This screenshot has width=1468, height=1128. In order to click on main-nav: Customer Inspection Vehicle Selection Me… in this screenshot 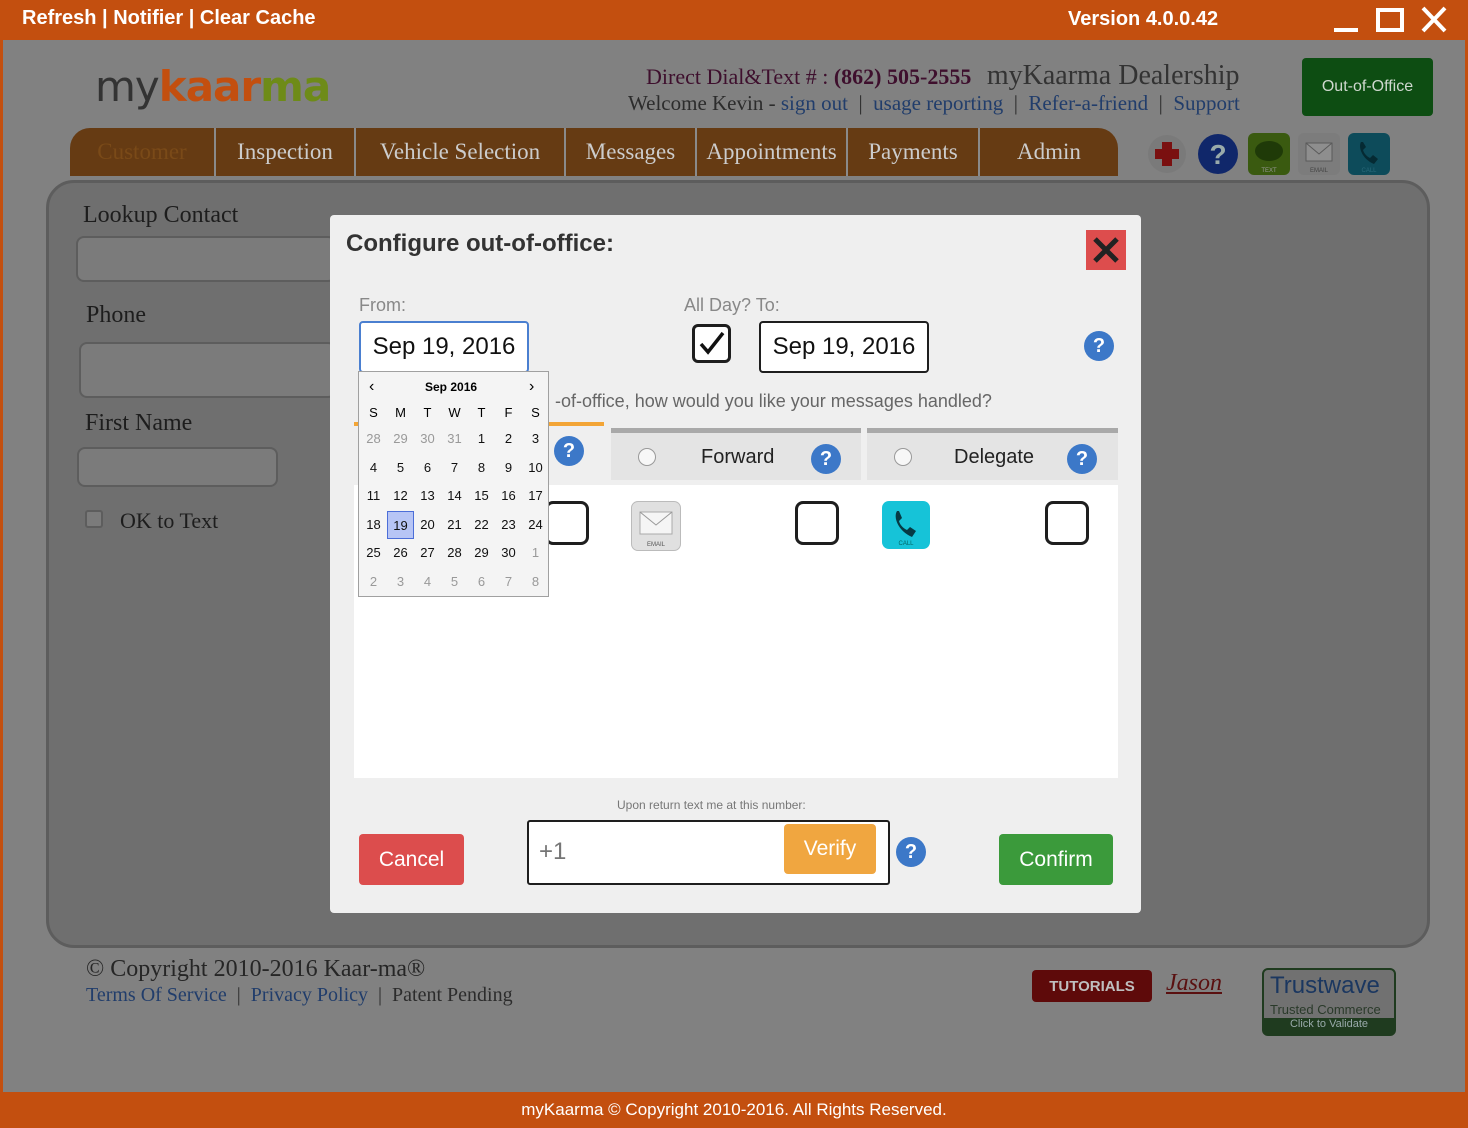, I will do `click(594, 152)`.